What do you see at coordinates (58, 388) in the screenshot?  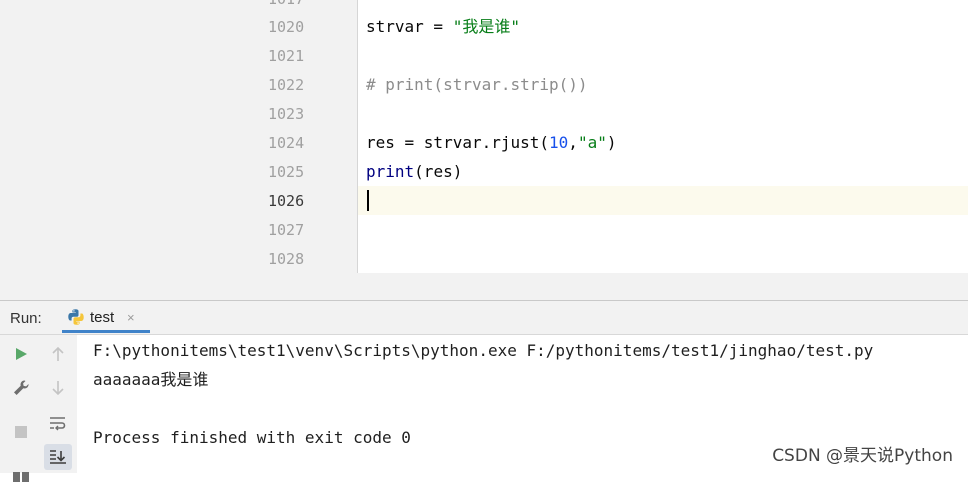 I see `down-arrow-icon` at bounding box center [58, 388].